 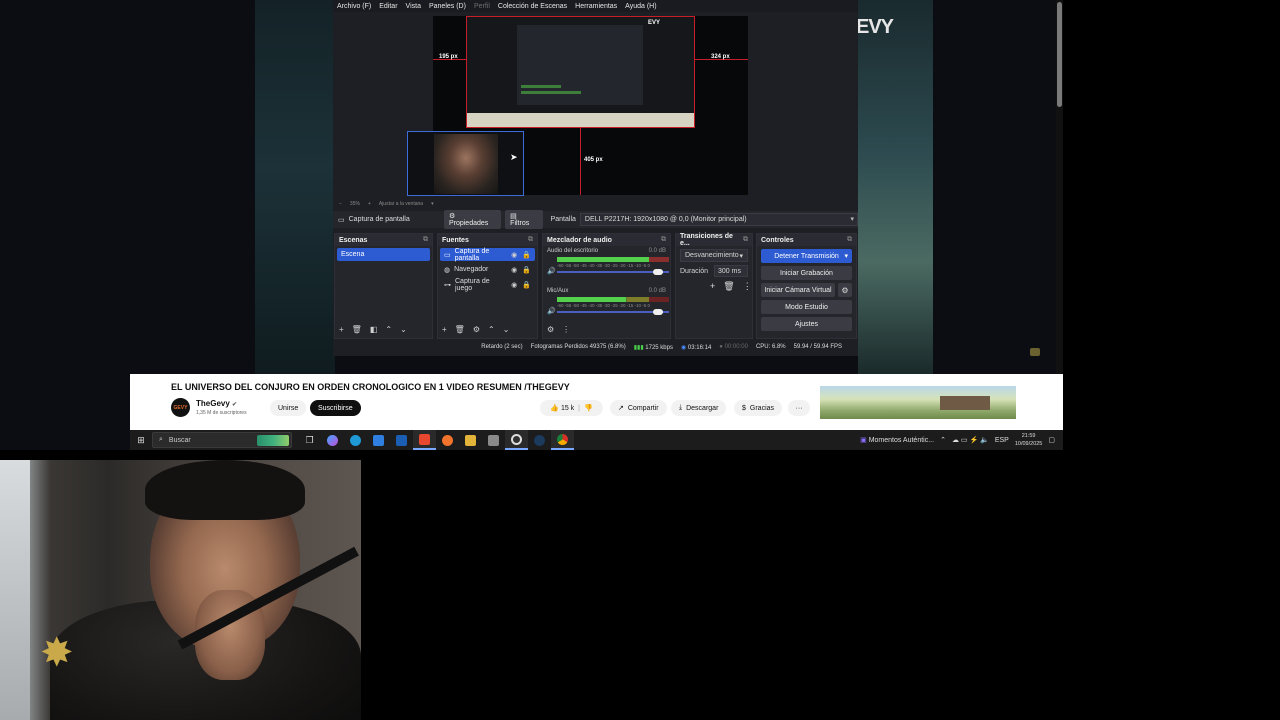 I want to click on obs-icon, so click(x=516, y=440).